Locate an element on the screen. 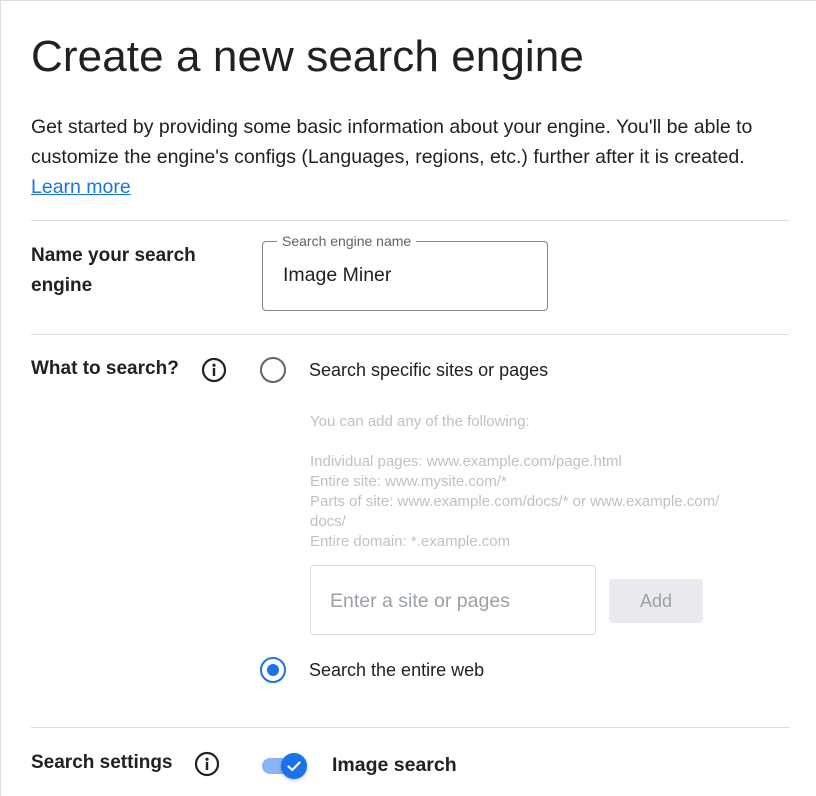 This screenshot has width=816, height=796. toggle-knob is located at coordinates (294, 766).